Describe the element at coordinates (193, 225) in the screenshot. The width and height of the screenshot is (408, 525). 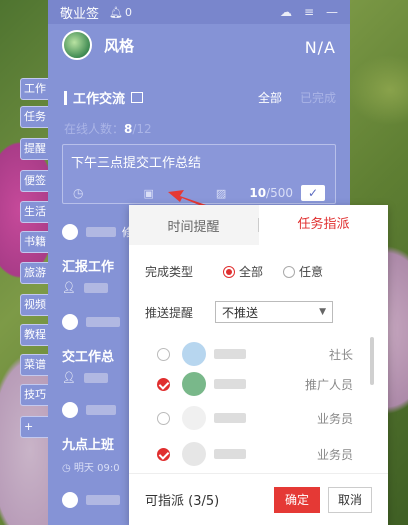
I see `tab-time-reminder: 时间提醒` at that location.